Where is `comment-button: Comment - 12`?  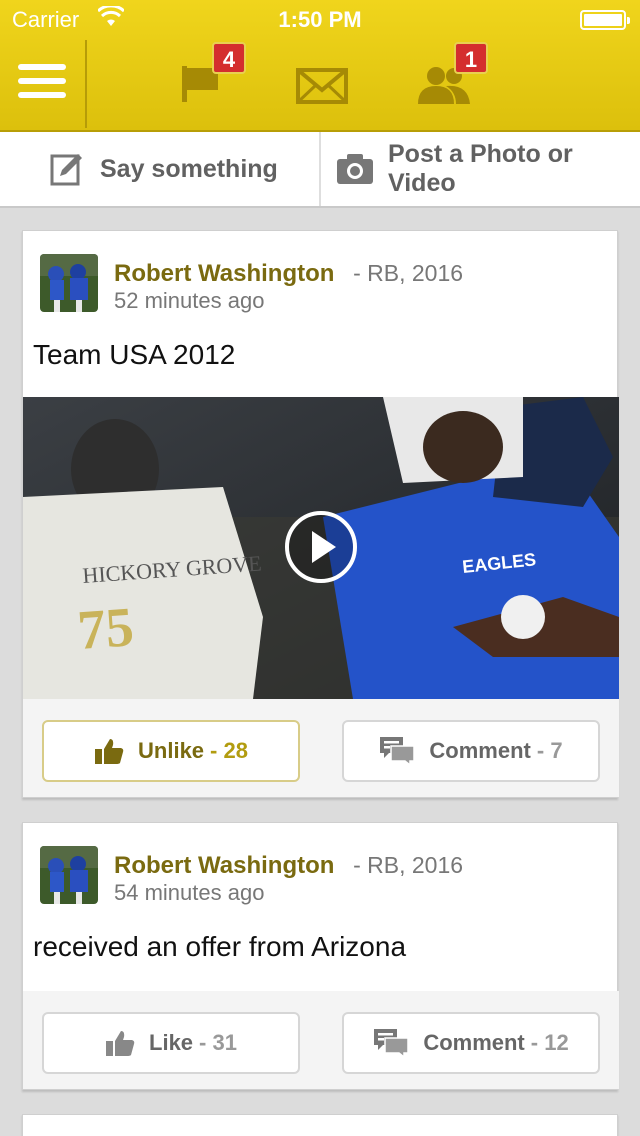 comment-button: Comment - 12 is located at coordinates (471, 1043).